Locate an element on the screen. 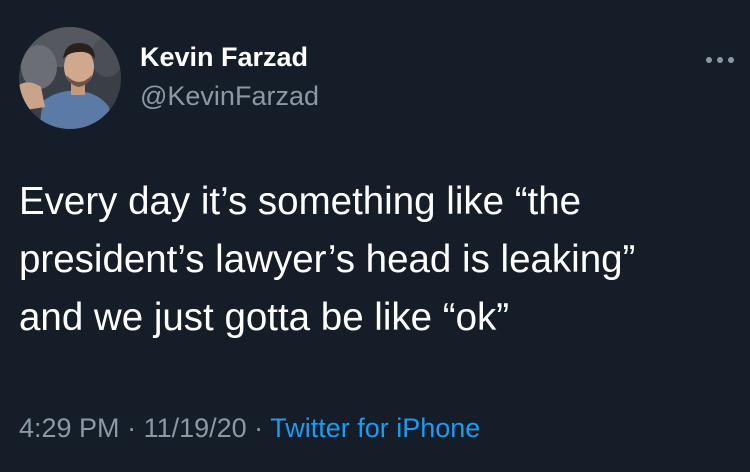 The height and width of the screenshot is (472, 750). avatar is located at coordinates (70, 78).